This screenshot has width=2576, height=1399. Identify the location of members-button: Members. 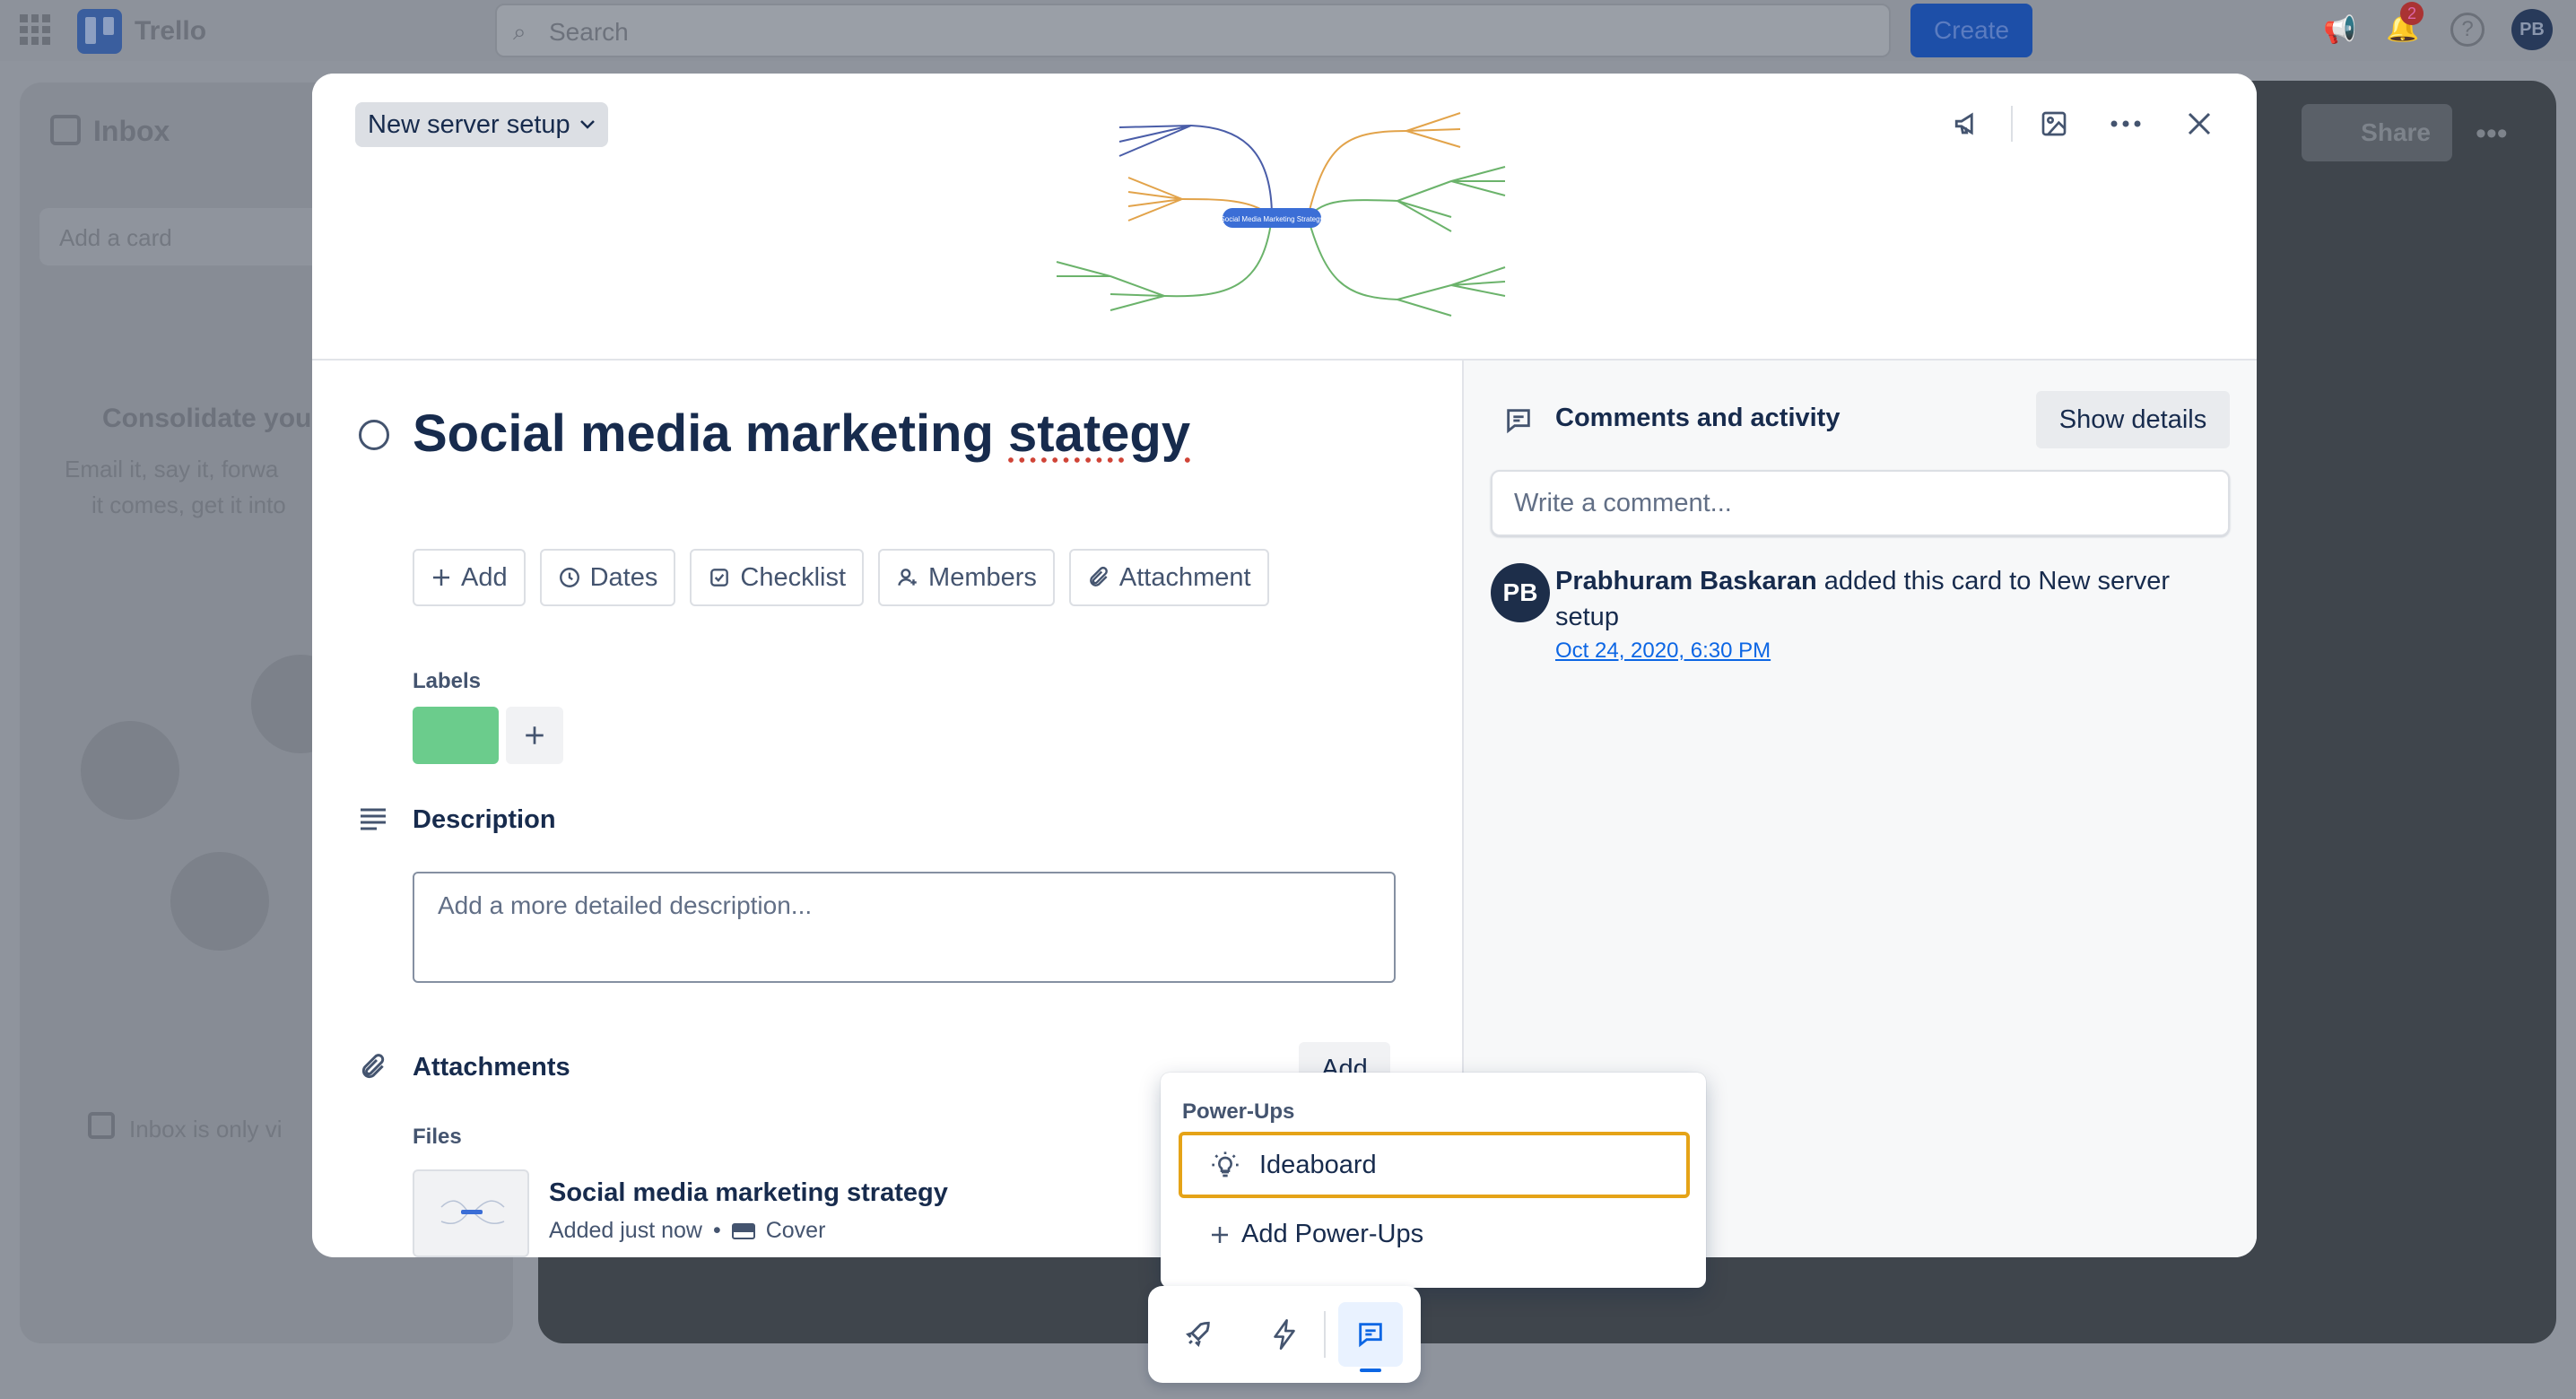
(966, 577).